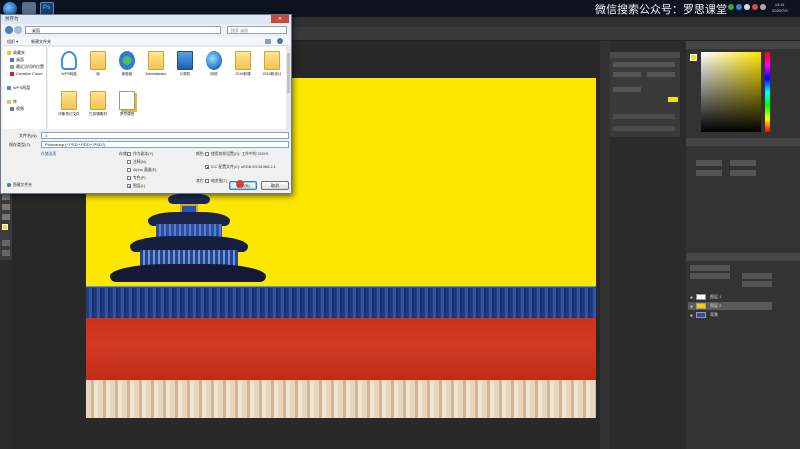 The image size is (800, 449). What do you see at coordinates (763, 7) in the screenshot?
I see `input-method-tray-icon` at bounding box center [763, 7].